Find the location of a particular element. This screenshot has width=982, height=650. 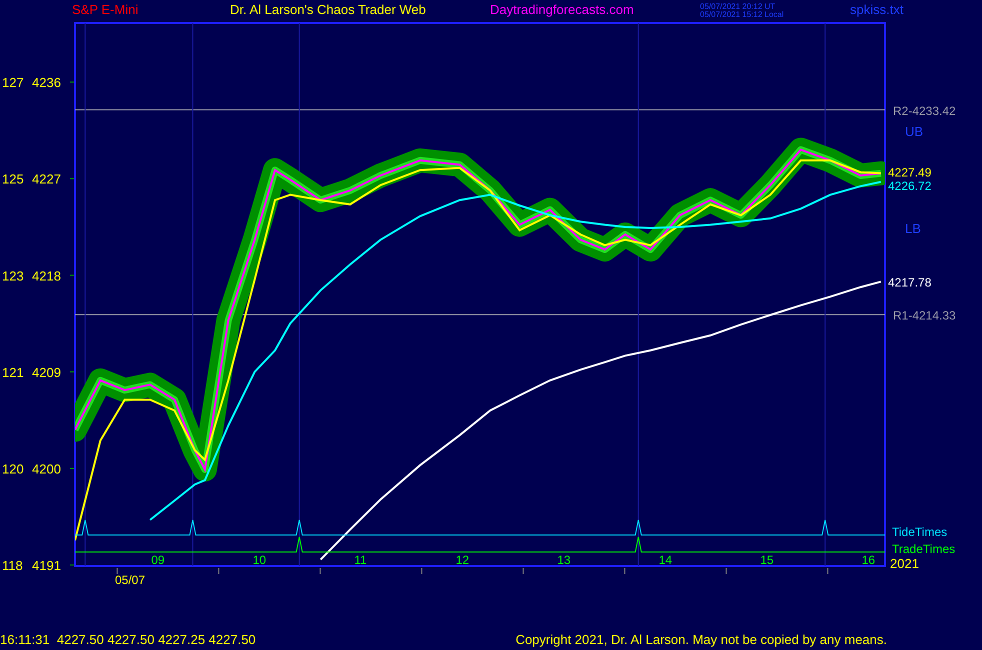

timestamp: 05/07/2021 15:12 Local is located at coordinates (742, 15).